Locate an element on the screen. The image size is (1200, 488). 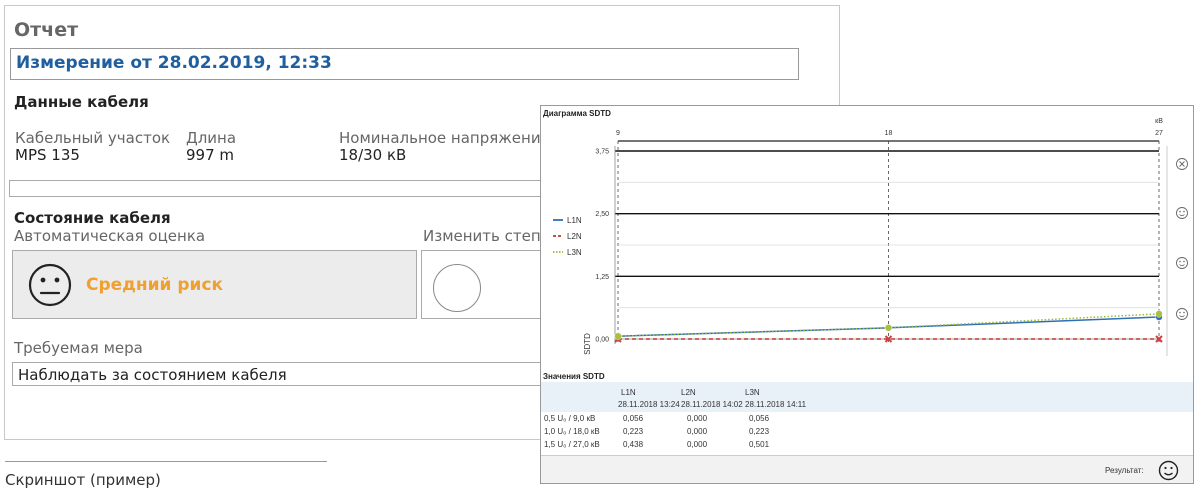
cell-l1n: 0,056 is located at coordinates (633, 418).